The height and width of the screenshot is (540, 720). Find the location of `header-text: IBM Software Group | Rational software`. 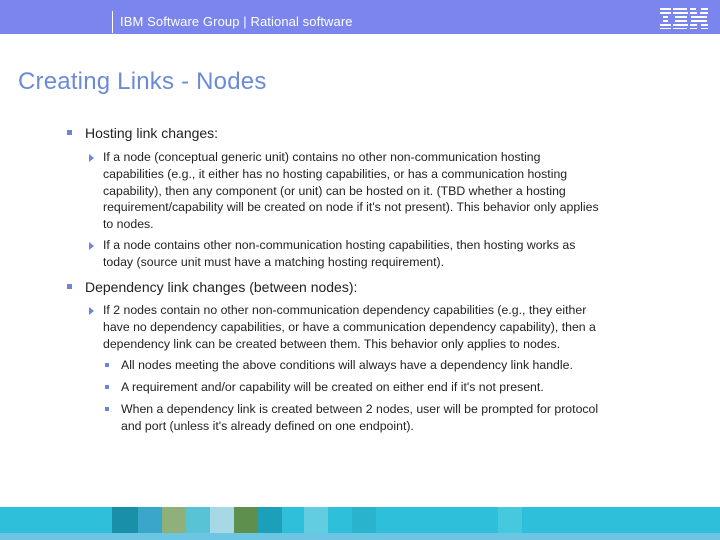

header-text: IBM Software Group | Rational software is located at coordinates (236, 21).